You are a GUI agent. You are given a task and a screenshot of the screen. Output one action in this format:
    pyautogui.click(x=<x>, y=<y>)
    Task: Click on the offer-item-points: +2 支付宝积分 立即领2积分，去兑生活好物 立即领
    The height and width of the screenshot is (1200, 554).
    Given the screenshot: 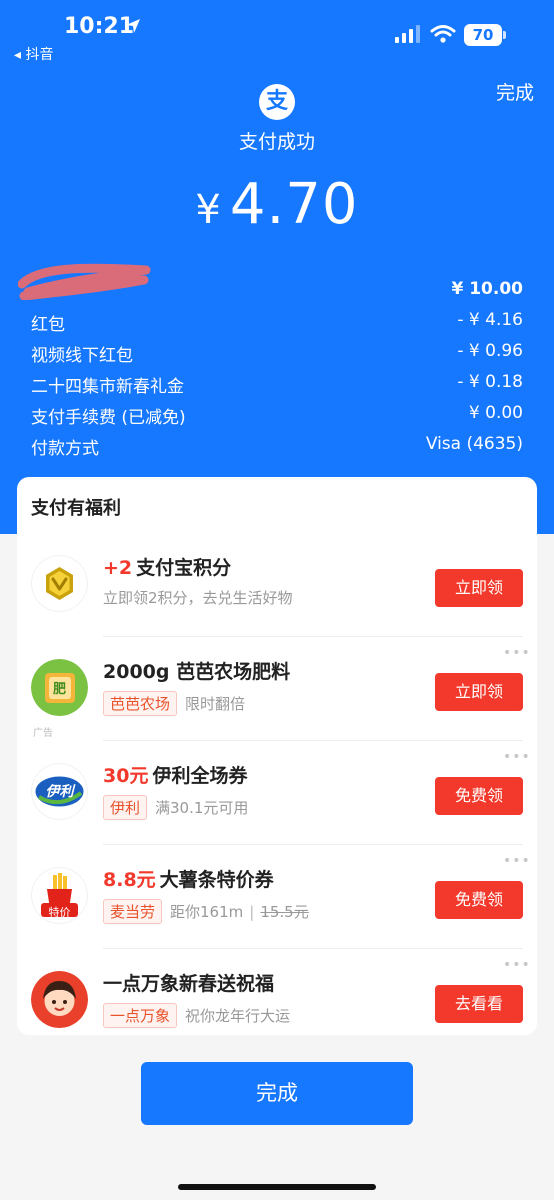 What is the action you would take?
    pyautogui.click(x=277, y=585)
    